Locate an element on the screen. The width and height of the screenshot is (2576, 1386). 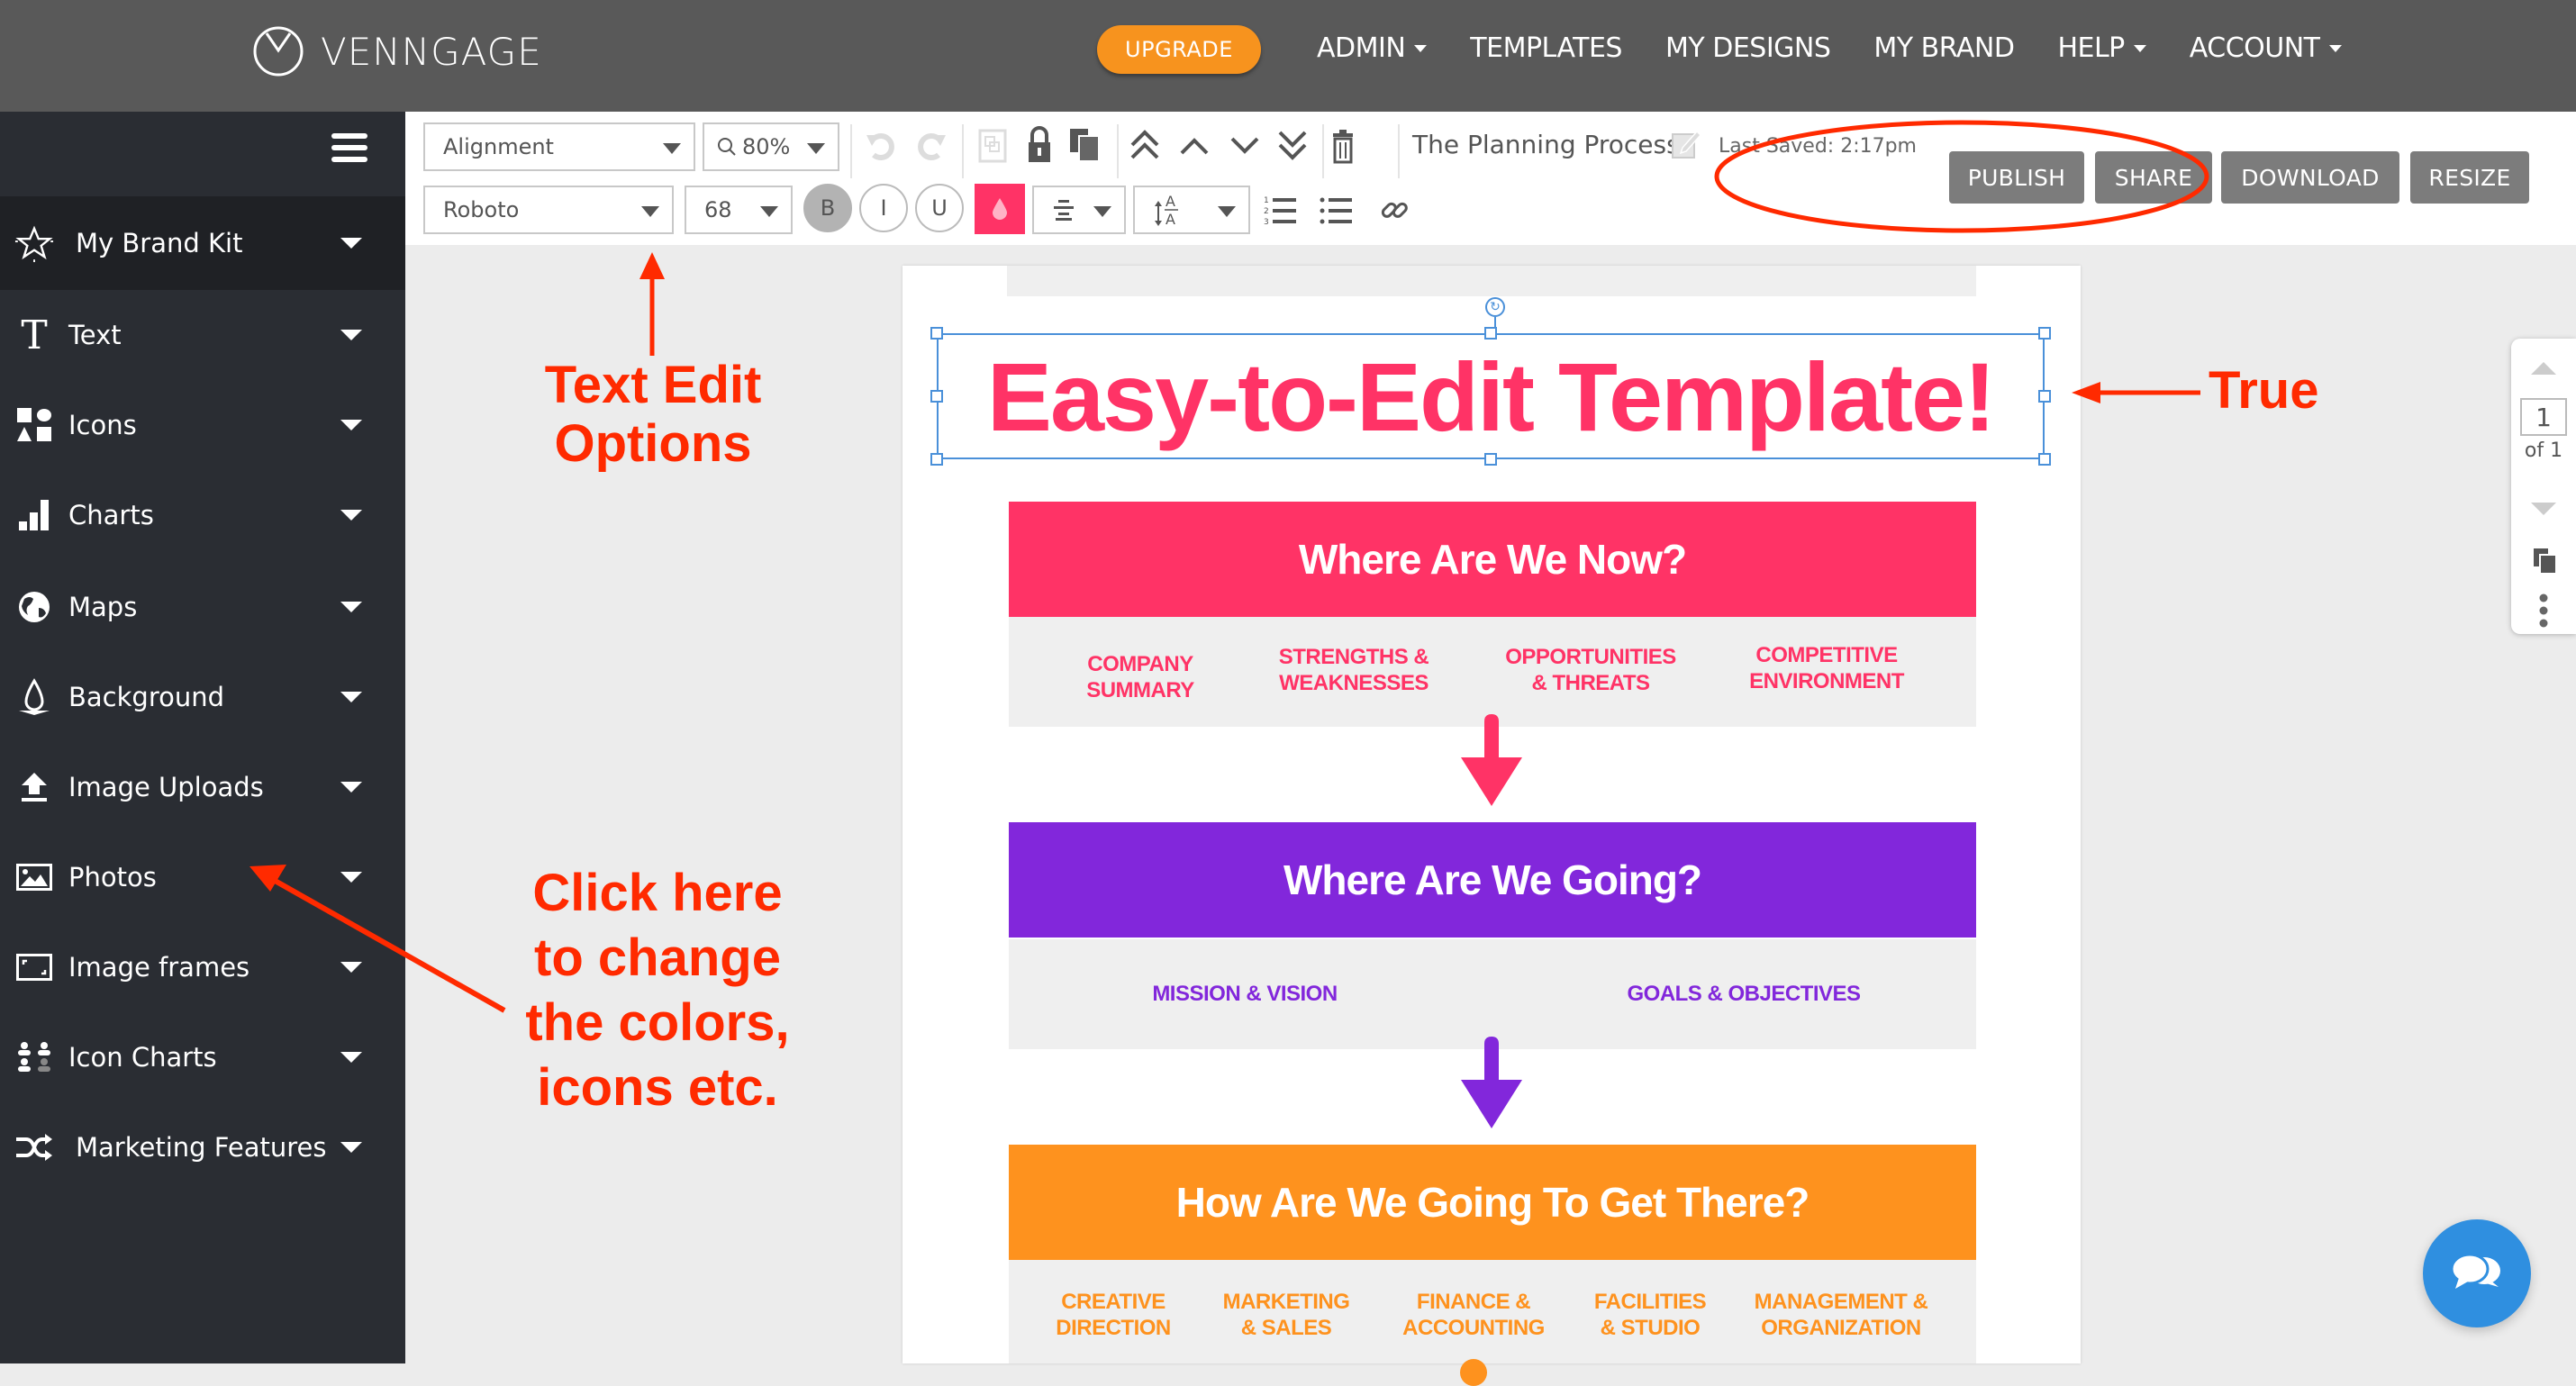
line-height-dropdown: AA is located at coordinates (1191, 210).